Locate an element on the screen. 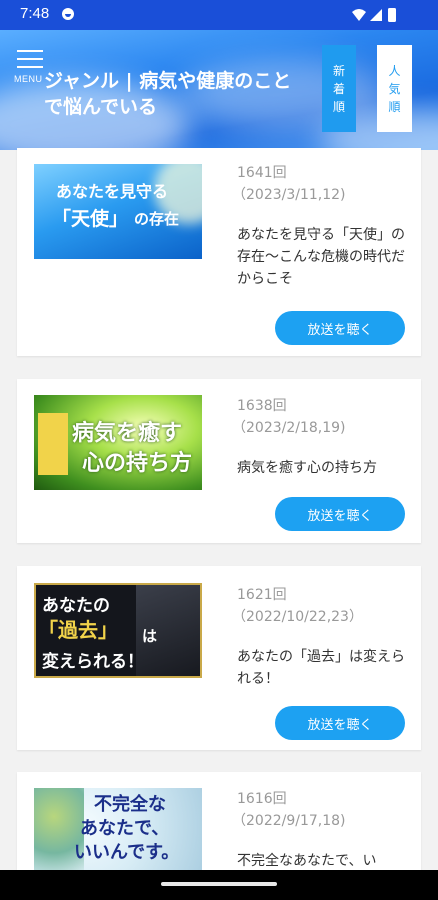  page-title: ジャンル | 病気や健康のことで悩んでいる is located at coordinates (168, 94).